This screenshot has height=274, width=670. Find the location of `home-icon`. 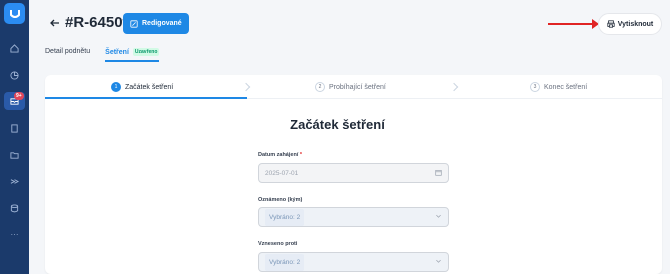

home-icon is located at coordinates (14, 48).